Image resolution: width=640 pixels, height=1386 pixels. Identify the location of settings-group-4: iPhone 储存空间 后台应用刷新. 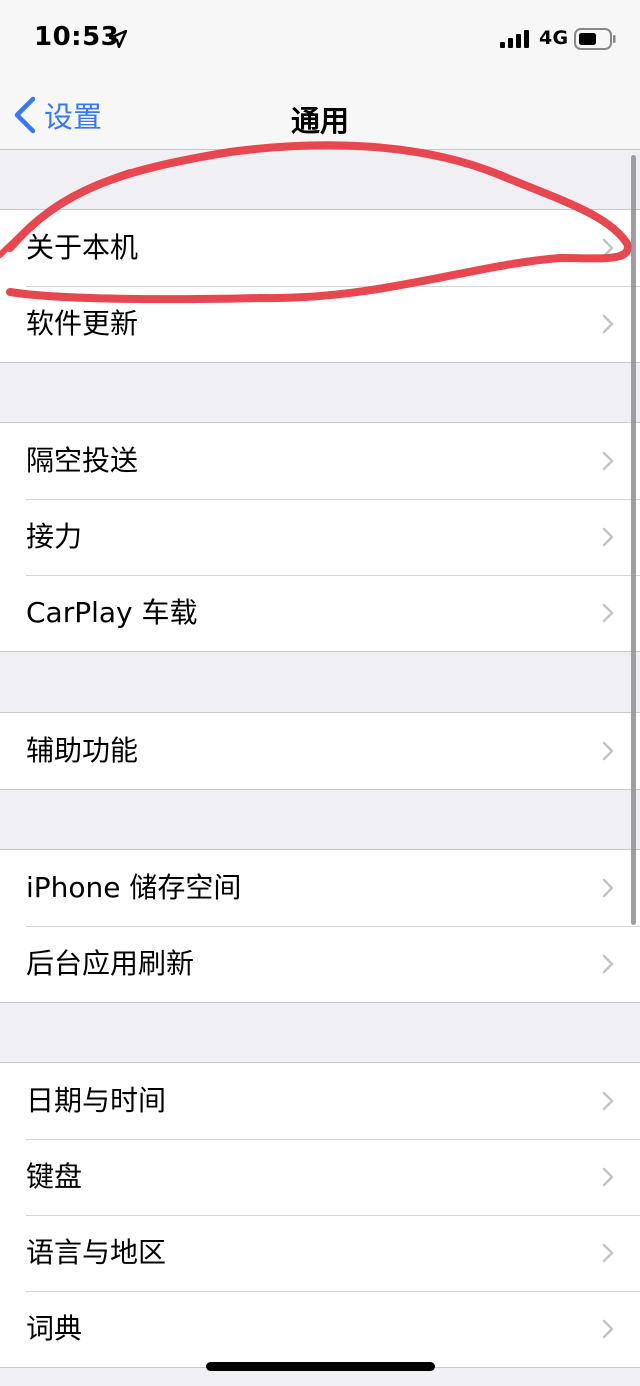
(320, 926).